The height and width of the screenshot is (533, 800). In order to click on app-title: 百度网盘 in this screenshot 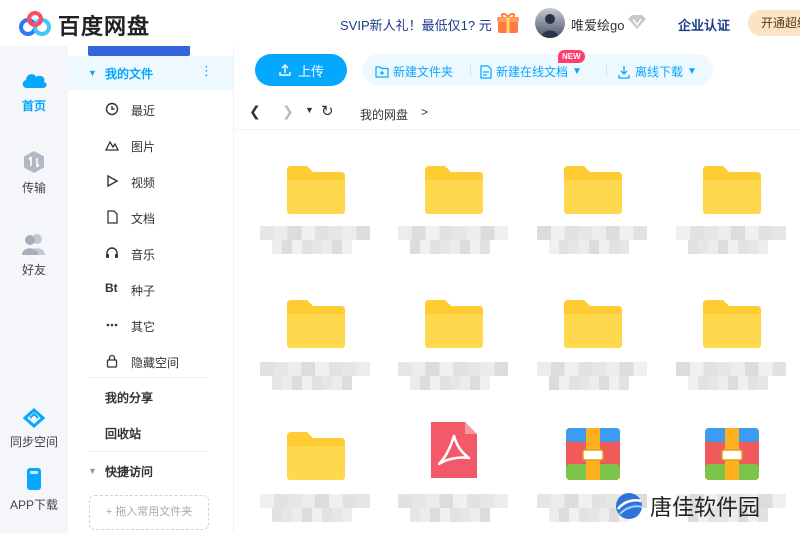, I will do `click(104, 27)`.